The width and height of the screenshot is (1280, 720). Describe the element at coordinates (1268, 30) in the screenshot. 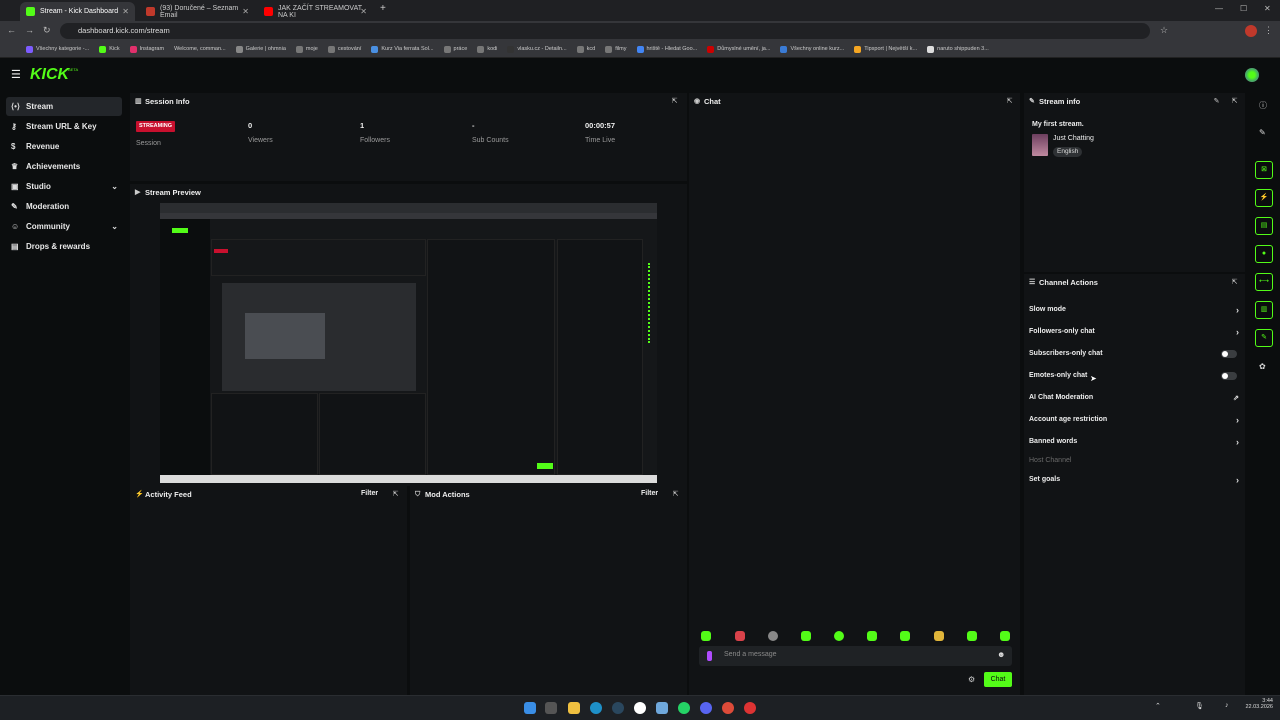

I see `browser-menu-icon: ⋮` at that location.